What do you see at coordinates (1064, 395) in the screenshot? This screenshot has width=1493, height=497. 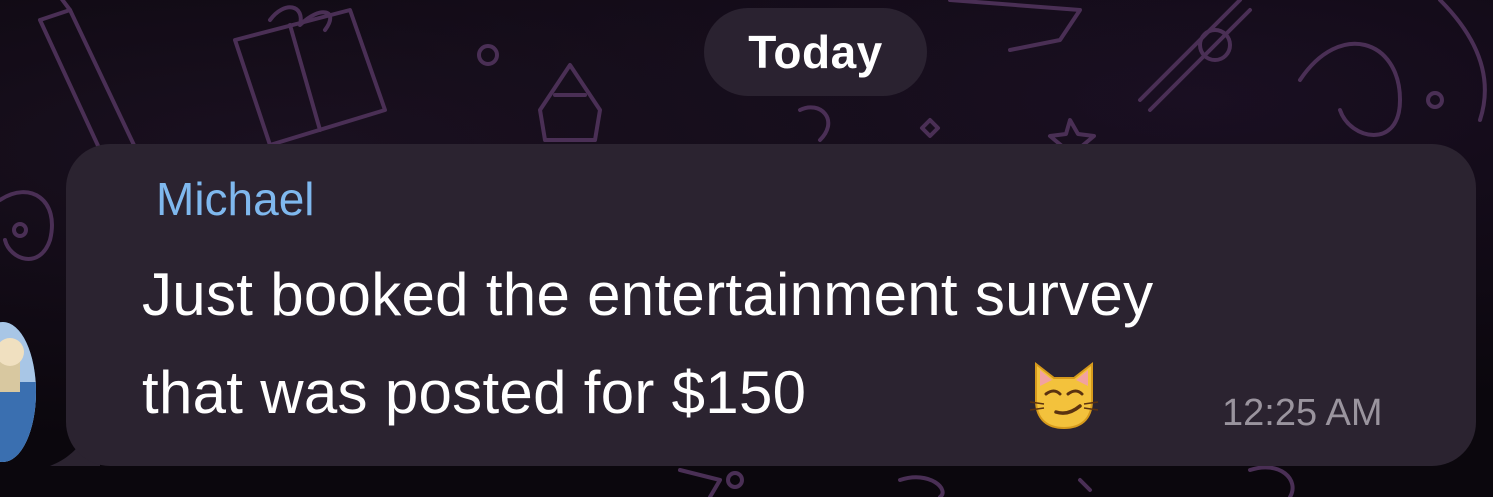 I see `smirking-cat-icon` at bounding box center [1064, 395].